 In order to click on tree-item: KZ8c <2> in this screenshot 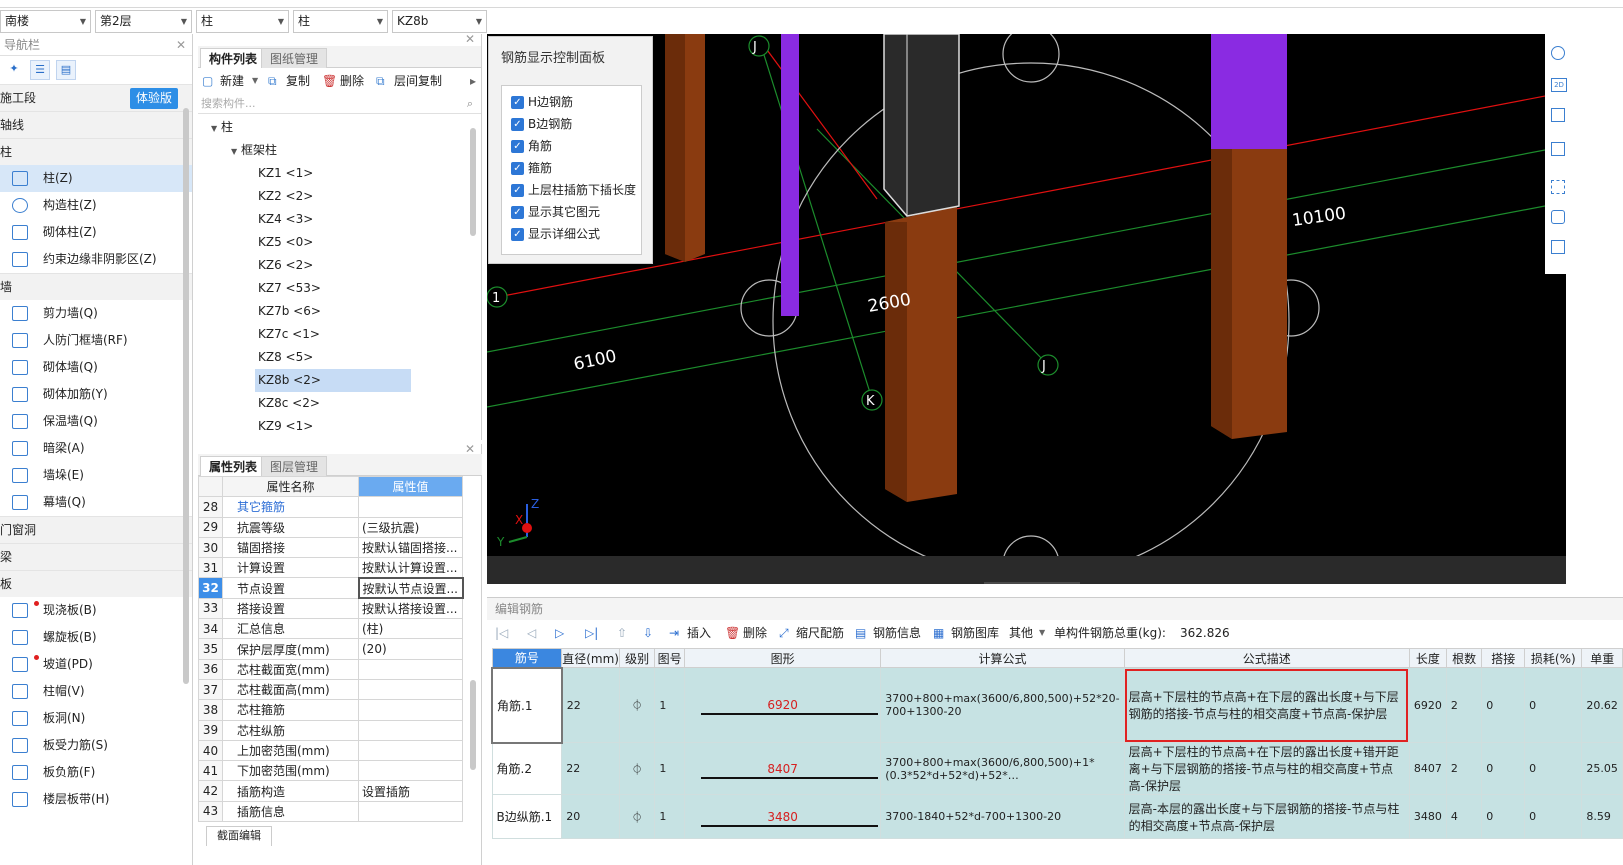, I will do `click(289, 403)`.